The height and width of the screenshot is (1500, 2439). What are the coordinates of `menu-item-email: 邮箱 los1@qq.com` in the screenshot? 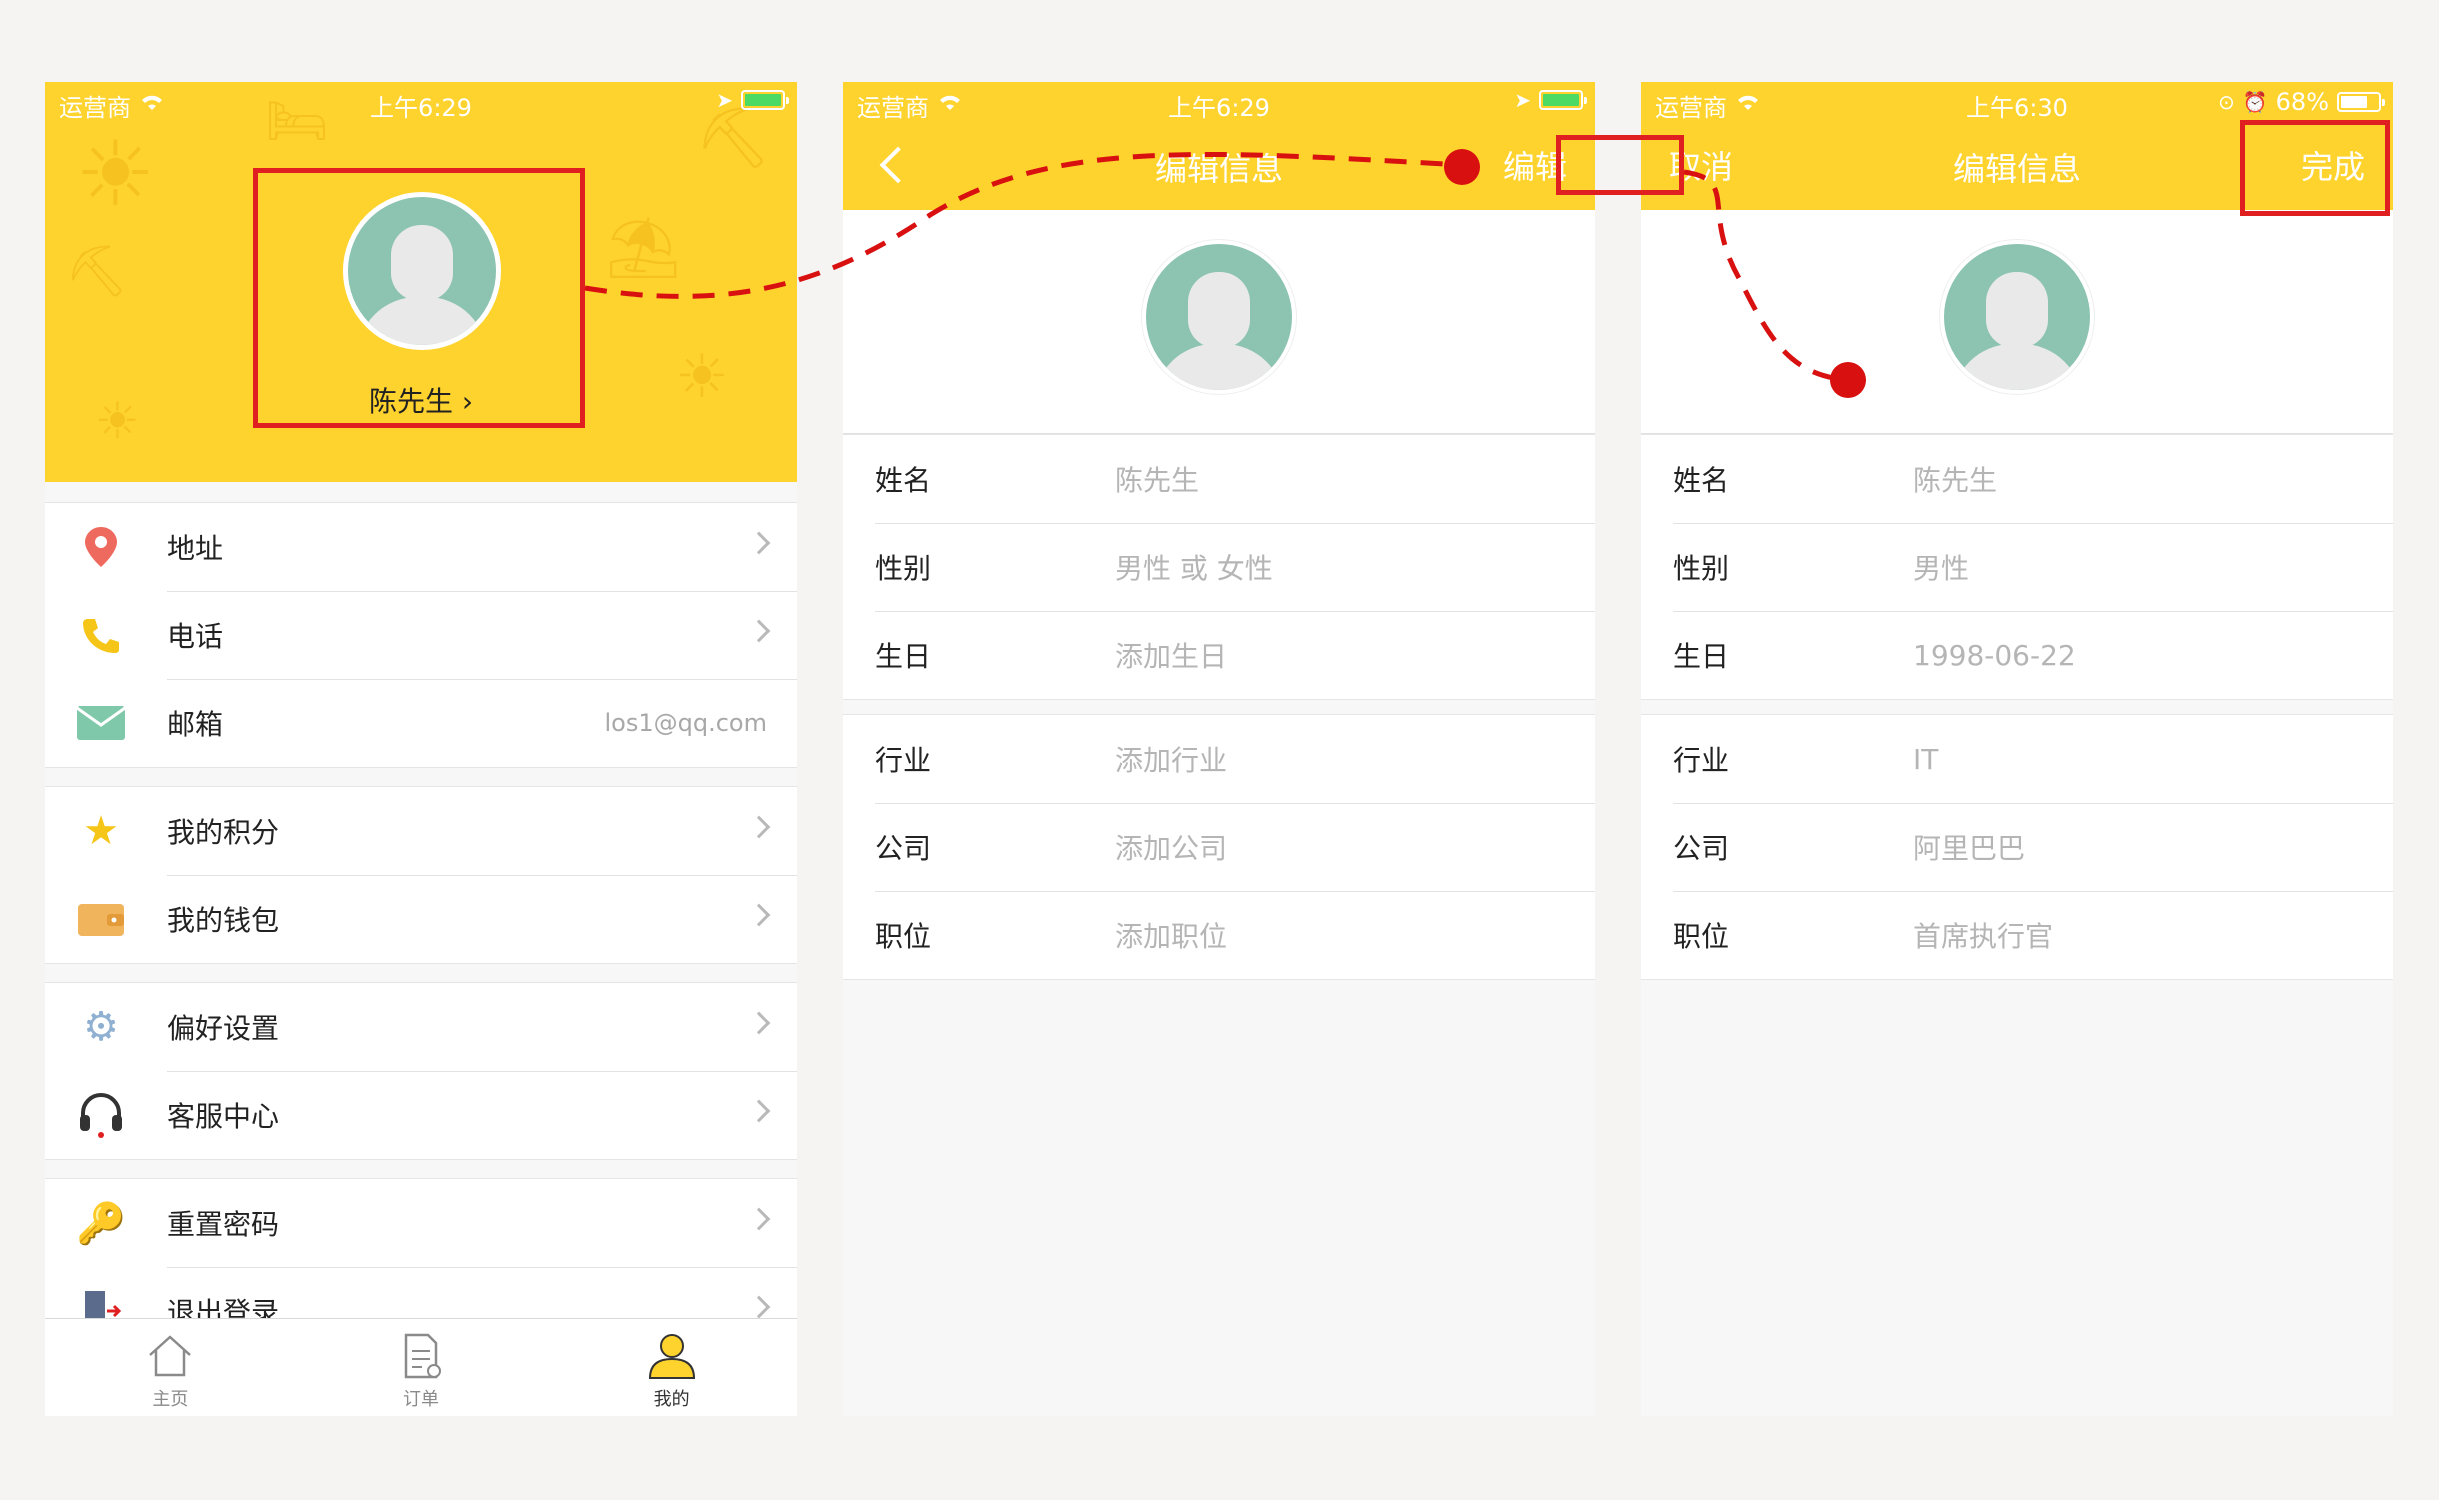 It's located at (421, 723).